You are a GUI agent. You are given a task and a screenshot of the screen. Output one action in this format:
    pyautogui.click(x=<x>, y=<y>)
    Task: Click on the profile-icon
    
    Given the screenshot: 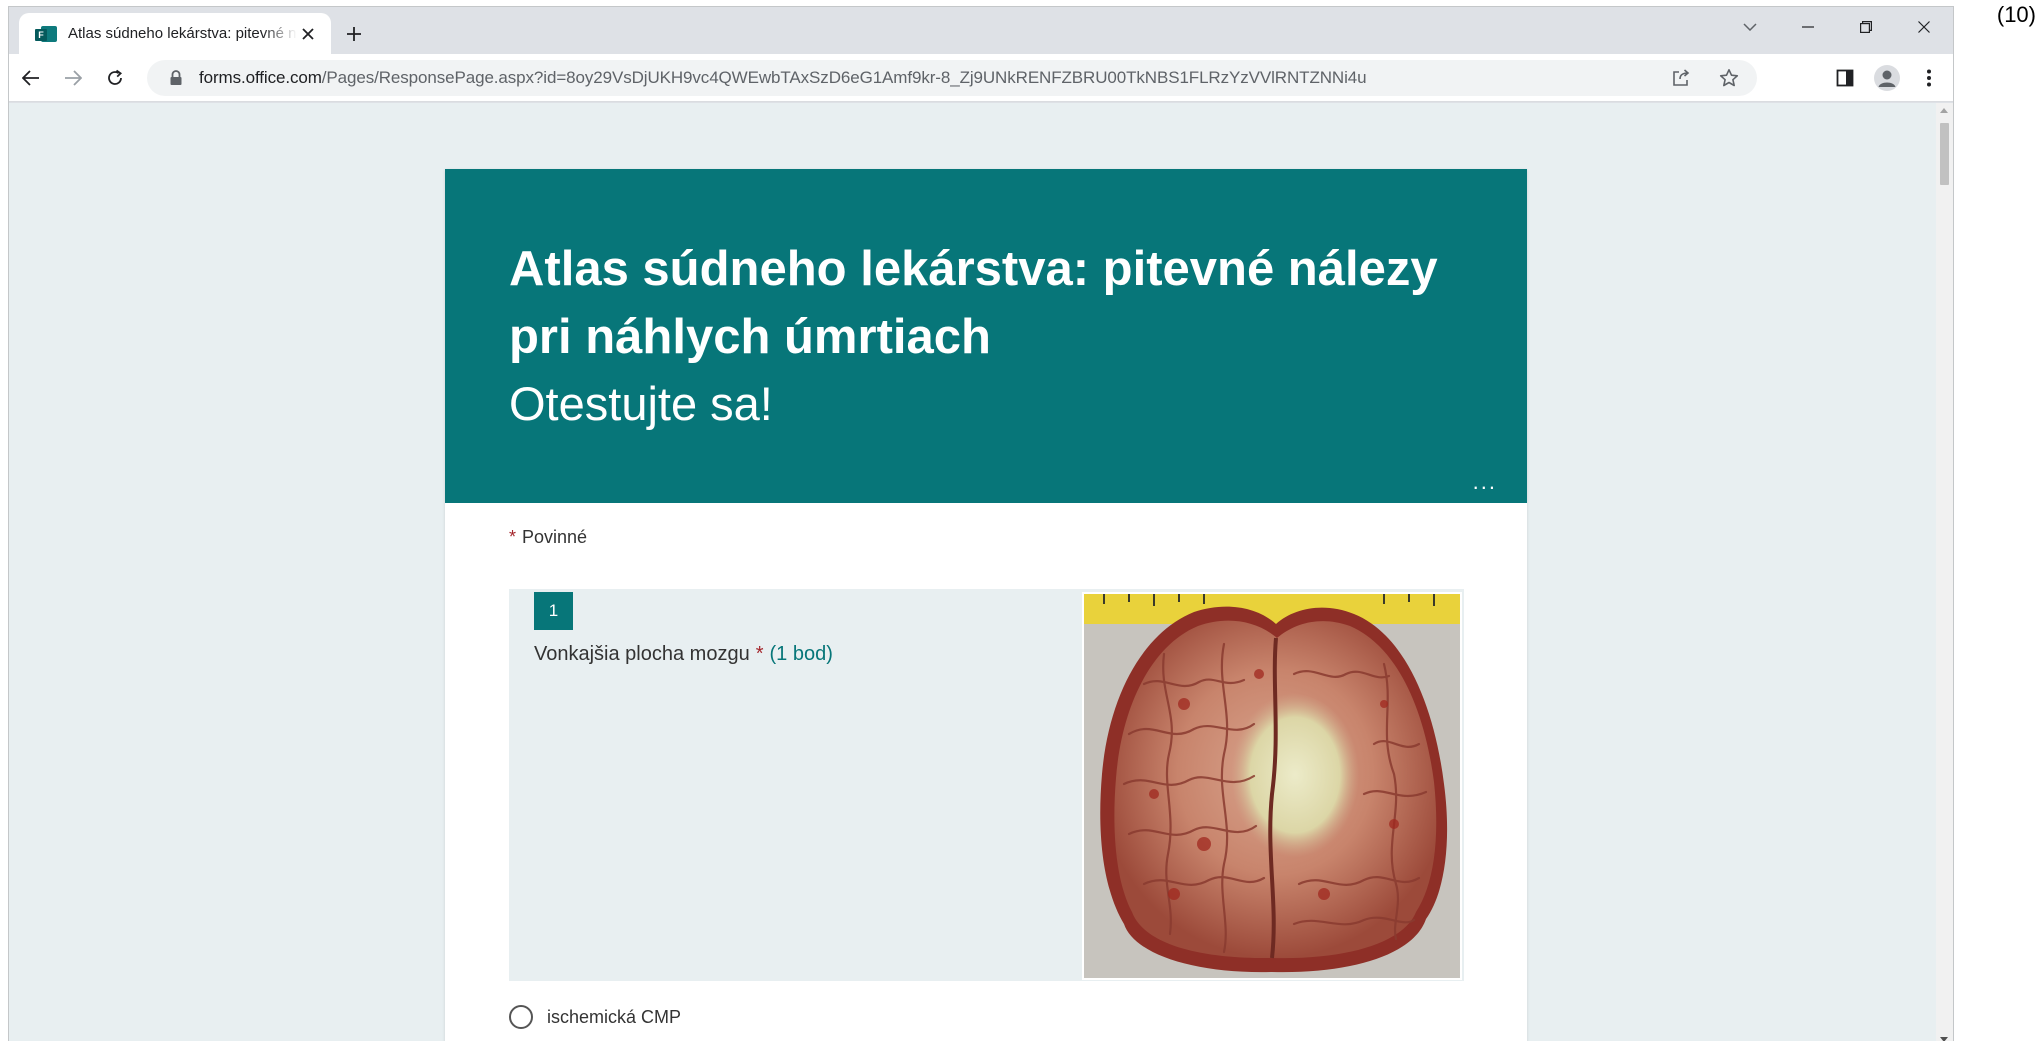 What is the action you would take?
    pyautogui.click(x=1887, y=78)
    